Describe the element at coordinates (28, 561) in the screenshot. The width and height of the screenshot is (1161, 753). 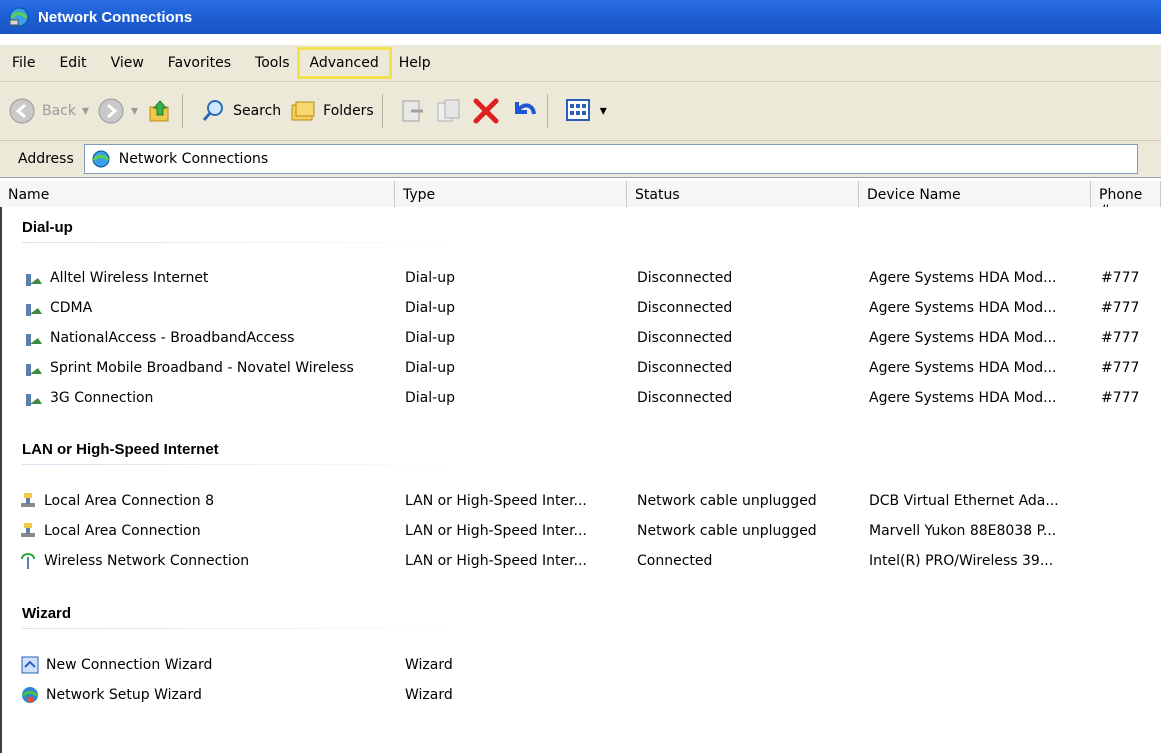
I see `wireless-icon` at that location.